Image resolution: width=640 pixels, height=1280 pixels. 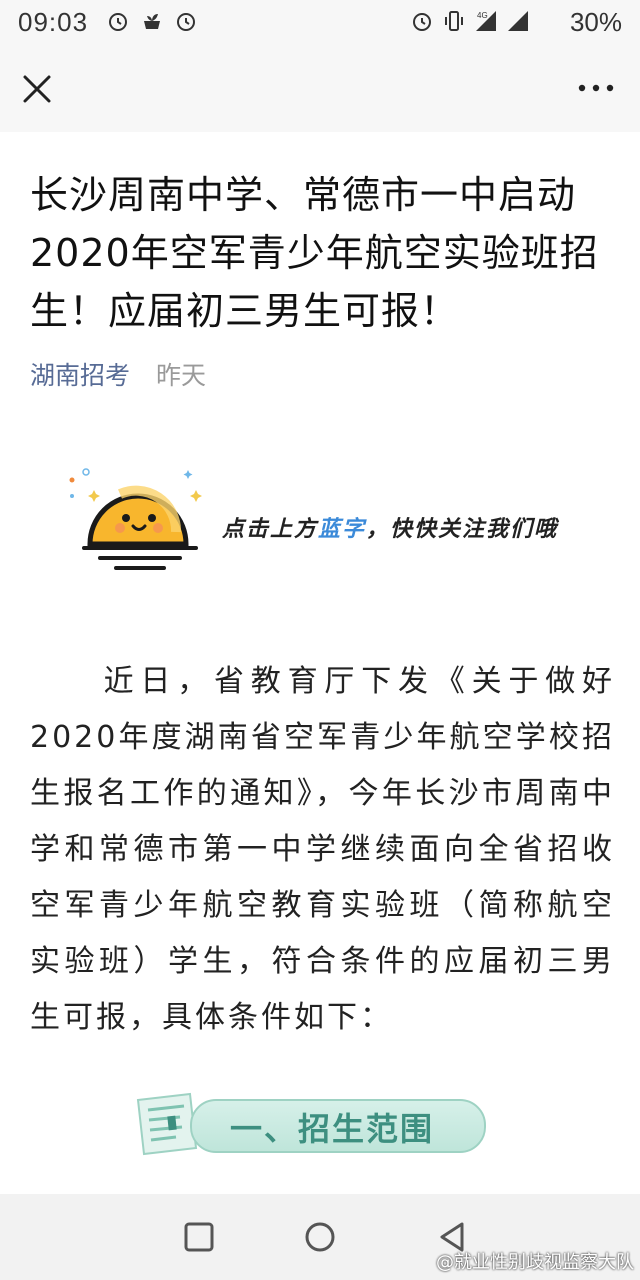 I want to click on vibrate-icon, so click(x=454, y=21).